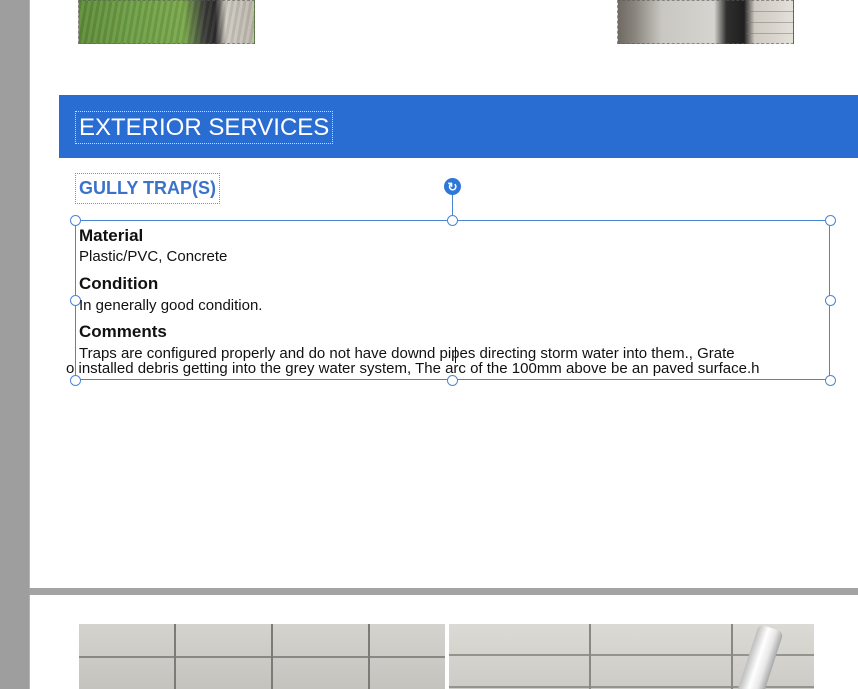  What do you see at coordinates (14, 344) in the screenshot?
I see `left-workspace-gutter` at bounding box center [14, 344].